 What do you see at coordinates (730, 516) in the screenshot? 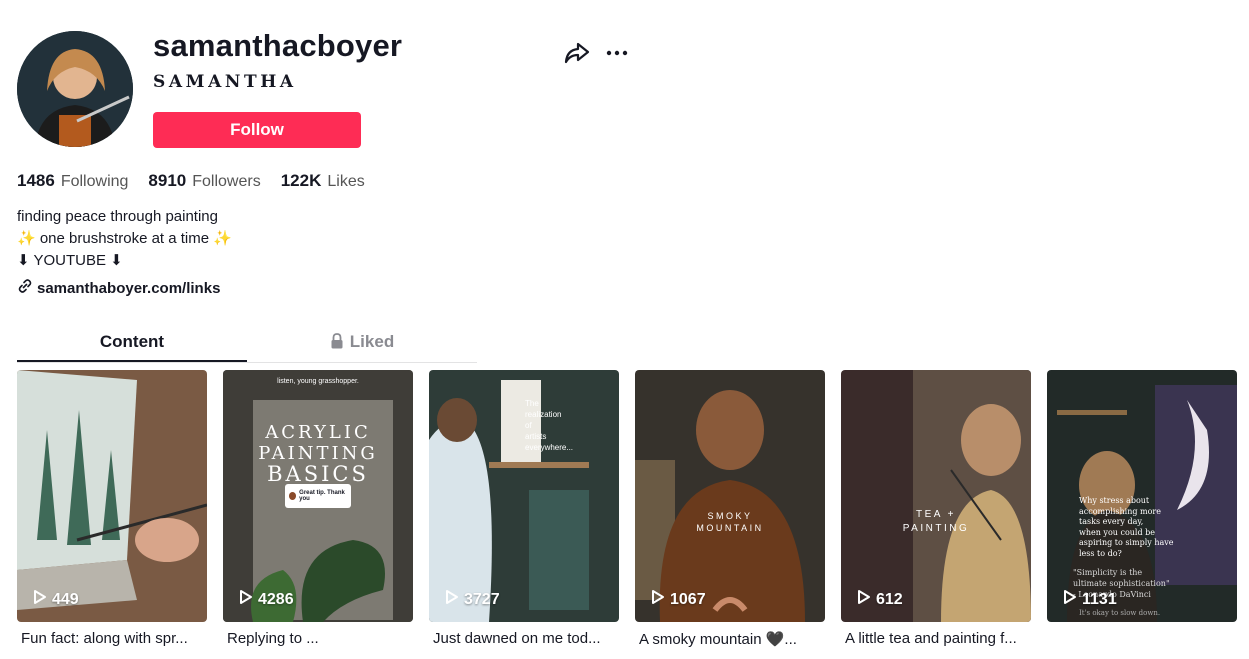
I see `overlay-line: SMOKY` at bounding box center [730, 516].